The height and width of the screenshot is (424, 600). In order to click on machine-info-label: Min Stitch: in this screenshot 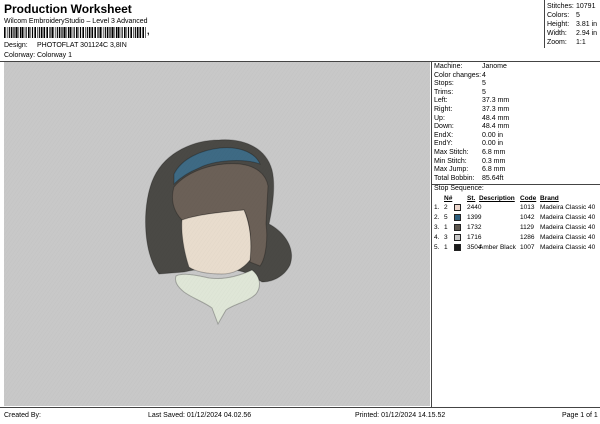, I will do `click(450, 161)`.